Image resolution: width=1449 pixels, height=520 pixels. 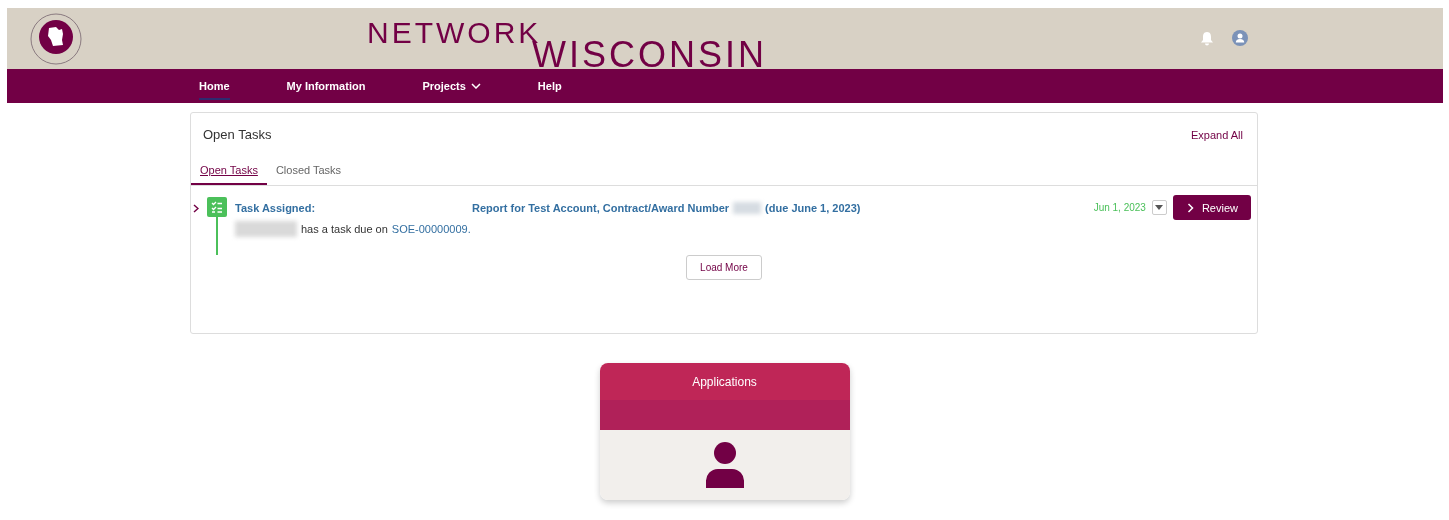 I want to click on tab: Closed Tasks, so click(x=308, y=174).